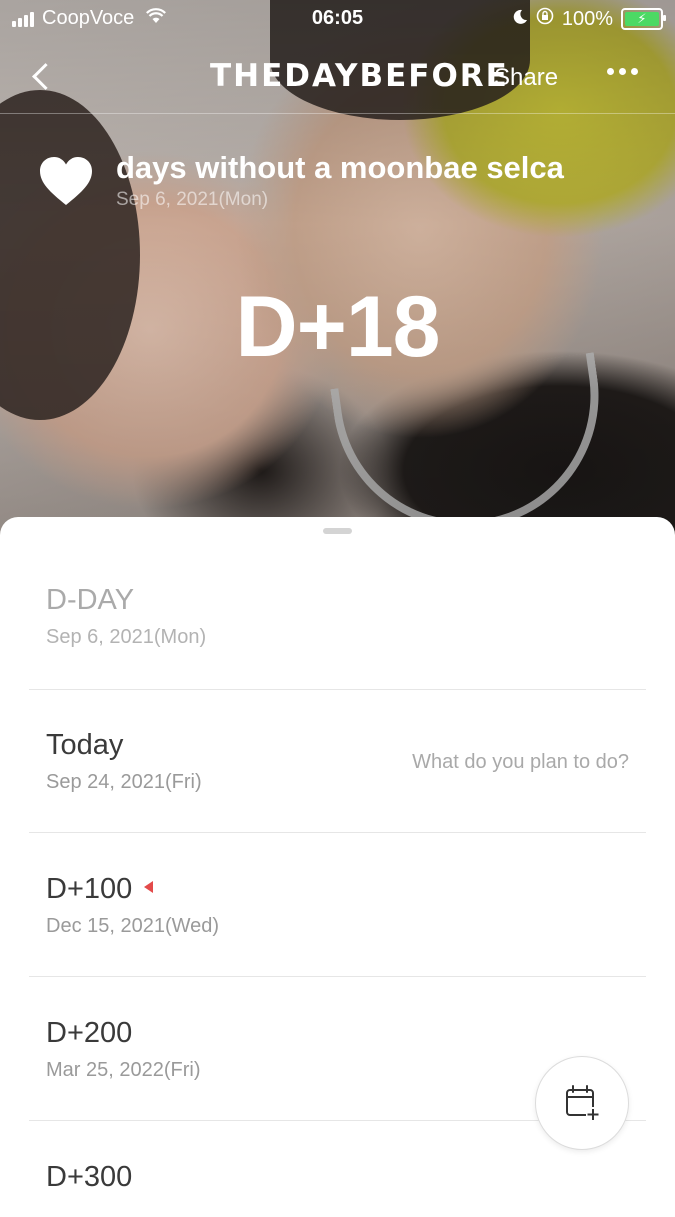 This screenshot has height=1217, width=675. What do you see at coordinates (85, 745) in the screenshot?
I see `milestone-label: Today` at bounding box center [85, 745].